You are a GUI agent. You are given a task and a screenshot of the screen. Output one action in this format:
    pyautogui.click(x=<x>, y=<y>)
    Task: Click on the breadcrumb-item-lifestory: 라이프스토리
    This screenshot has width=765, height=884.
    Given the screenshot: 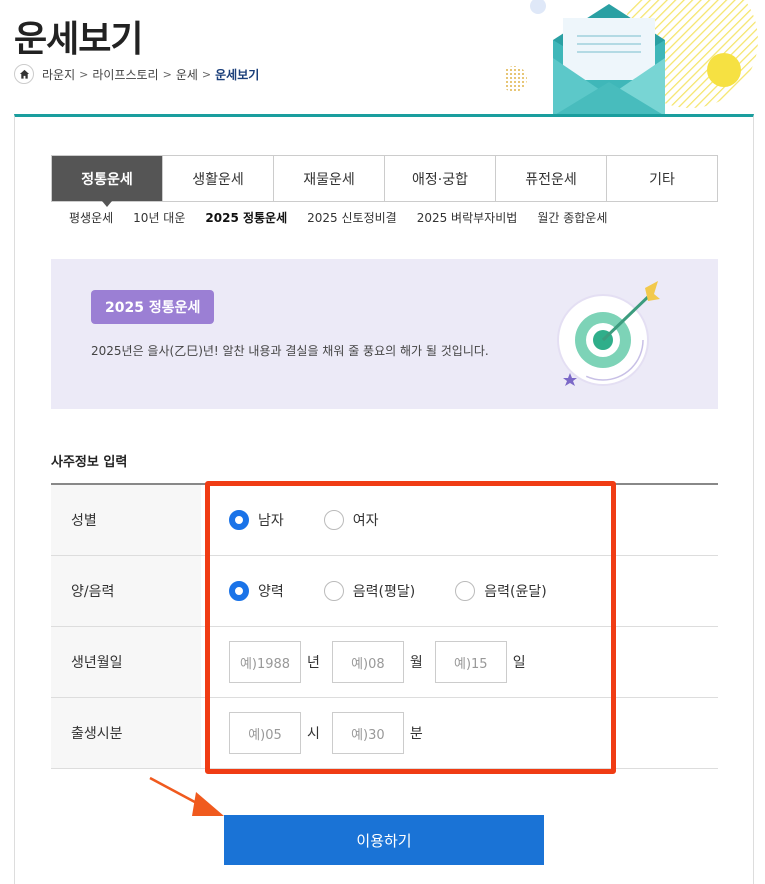 What is the action you would take?
    pyautogui.click(x=125, y=74)
    